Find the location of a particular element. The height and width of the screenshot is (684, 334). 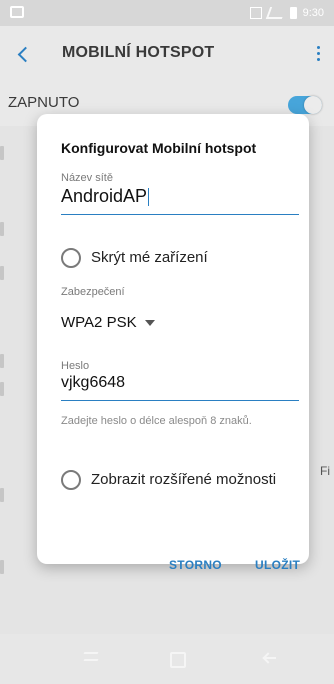

status-time: 9:30 is located at coordinates (313, 13).